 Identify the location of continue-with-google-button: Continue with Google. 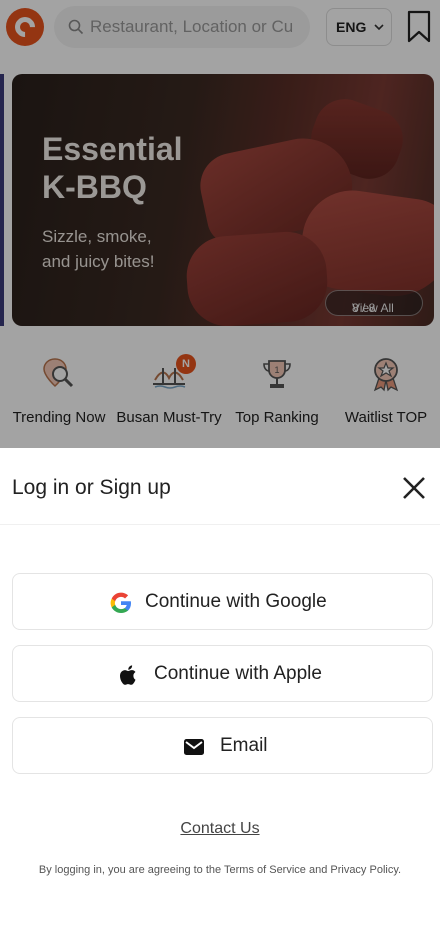
(222, 601).